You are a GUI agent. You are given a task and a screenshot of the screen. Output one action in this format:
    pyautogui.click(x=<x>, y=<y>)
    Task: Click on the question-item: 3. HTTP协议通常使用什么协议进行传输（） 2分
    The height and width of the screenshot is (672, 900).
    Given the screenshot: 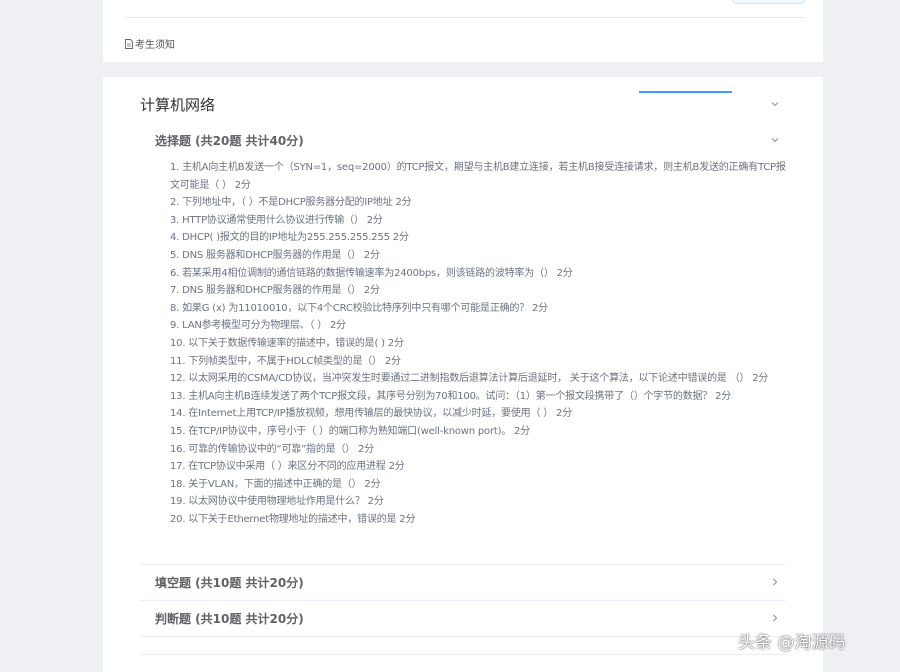 What is the action you would take?
    pyautogui.click(x=480, y=221)
    